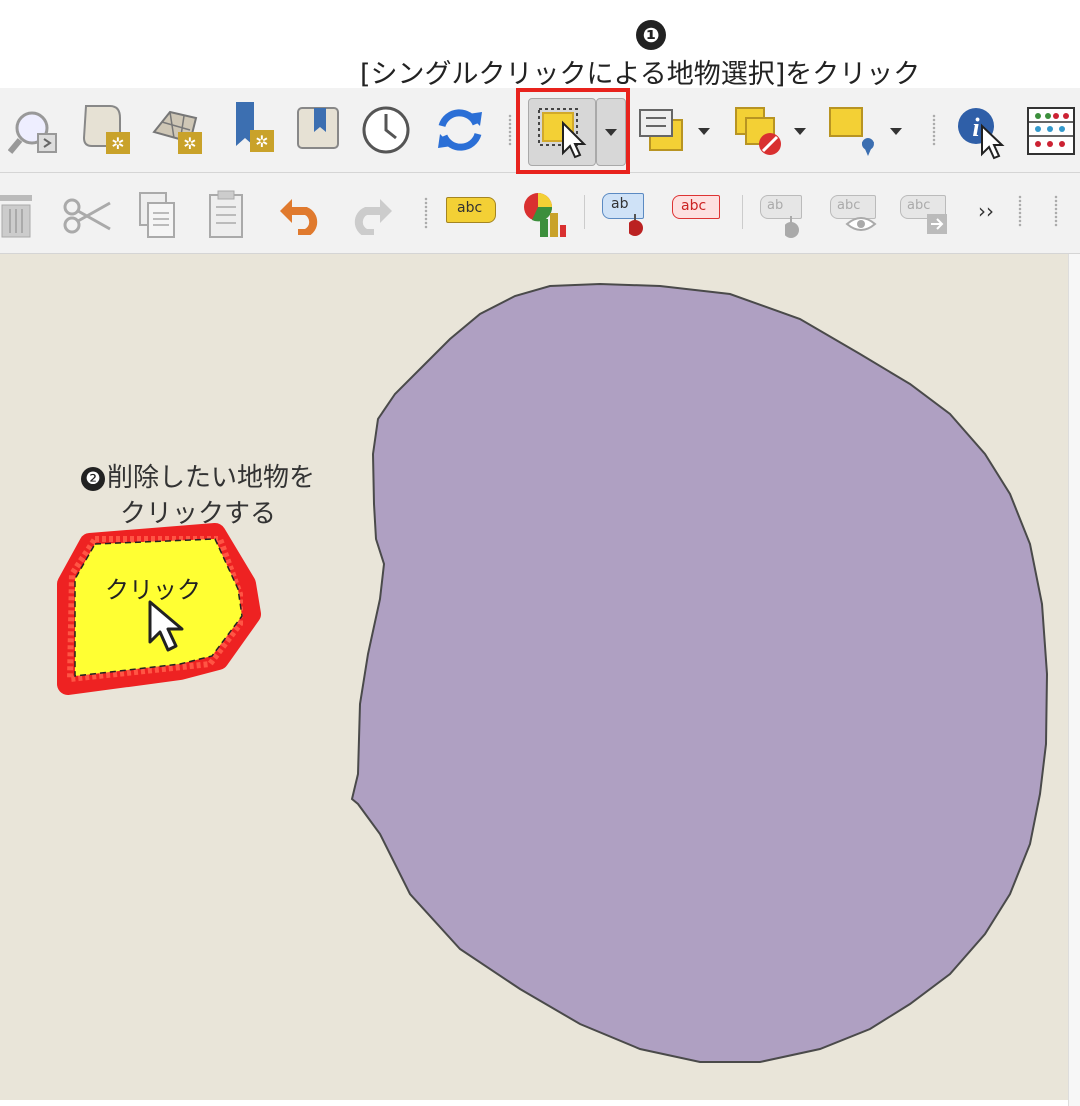  I want to click on highlight-pinned-labels-button: abc, so click(696, 207).